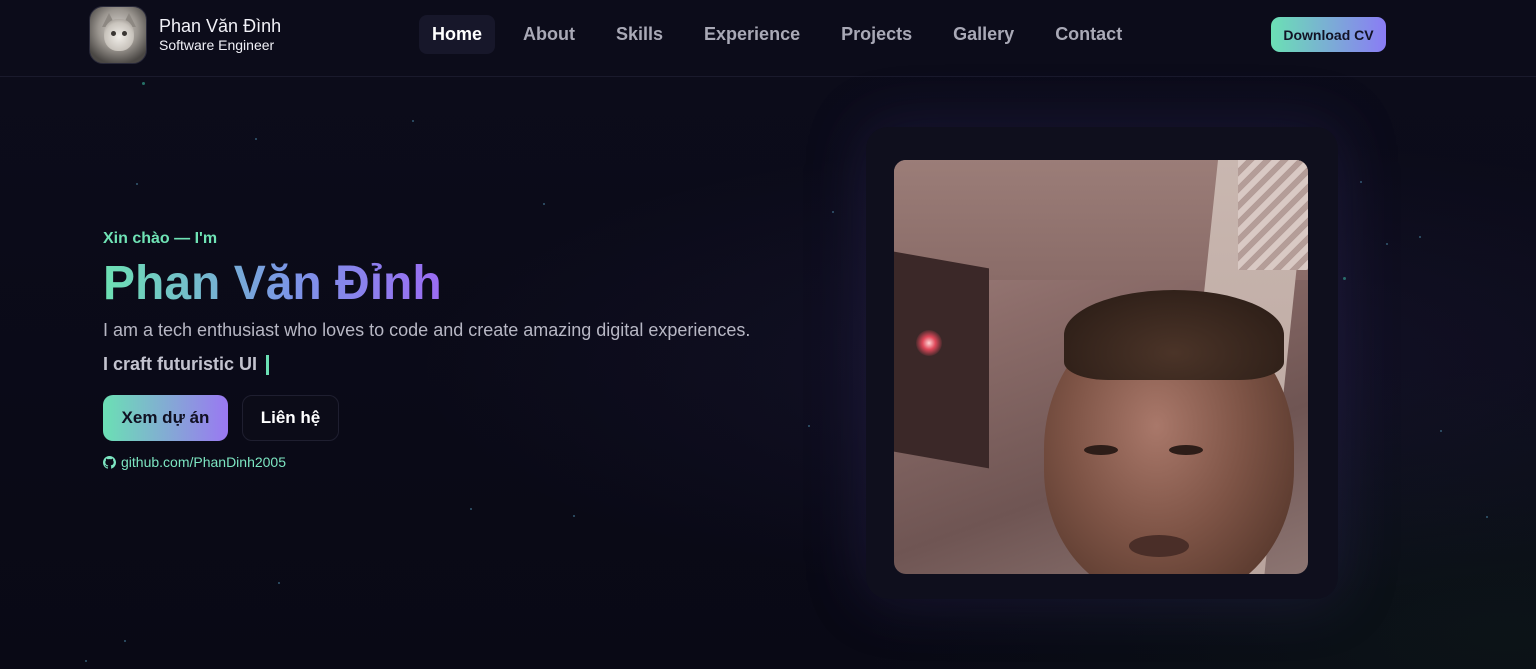  I want to click on nav-item-contact: Contact, so click(1088, 34).